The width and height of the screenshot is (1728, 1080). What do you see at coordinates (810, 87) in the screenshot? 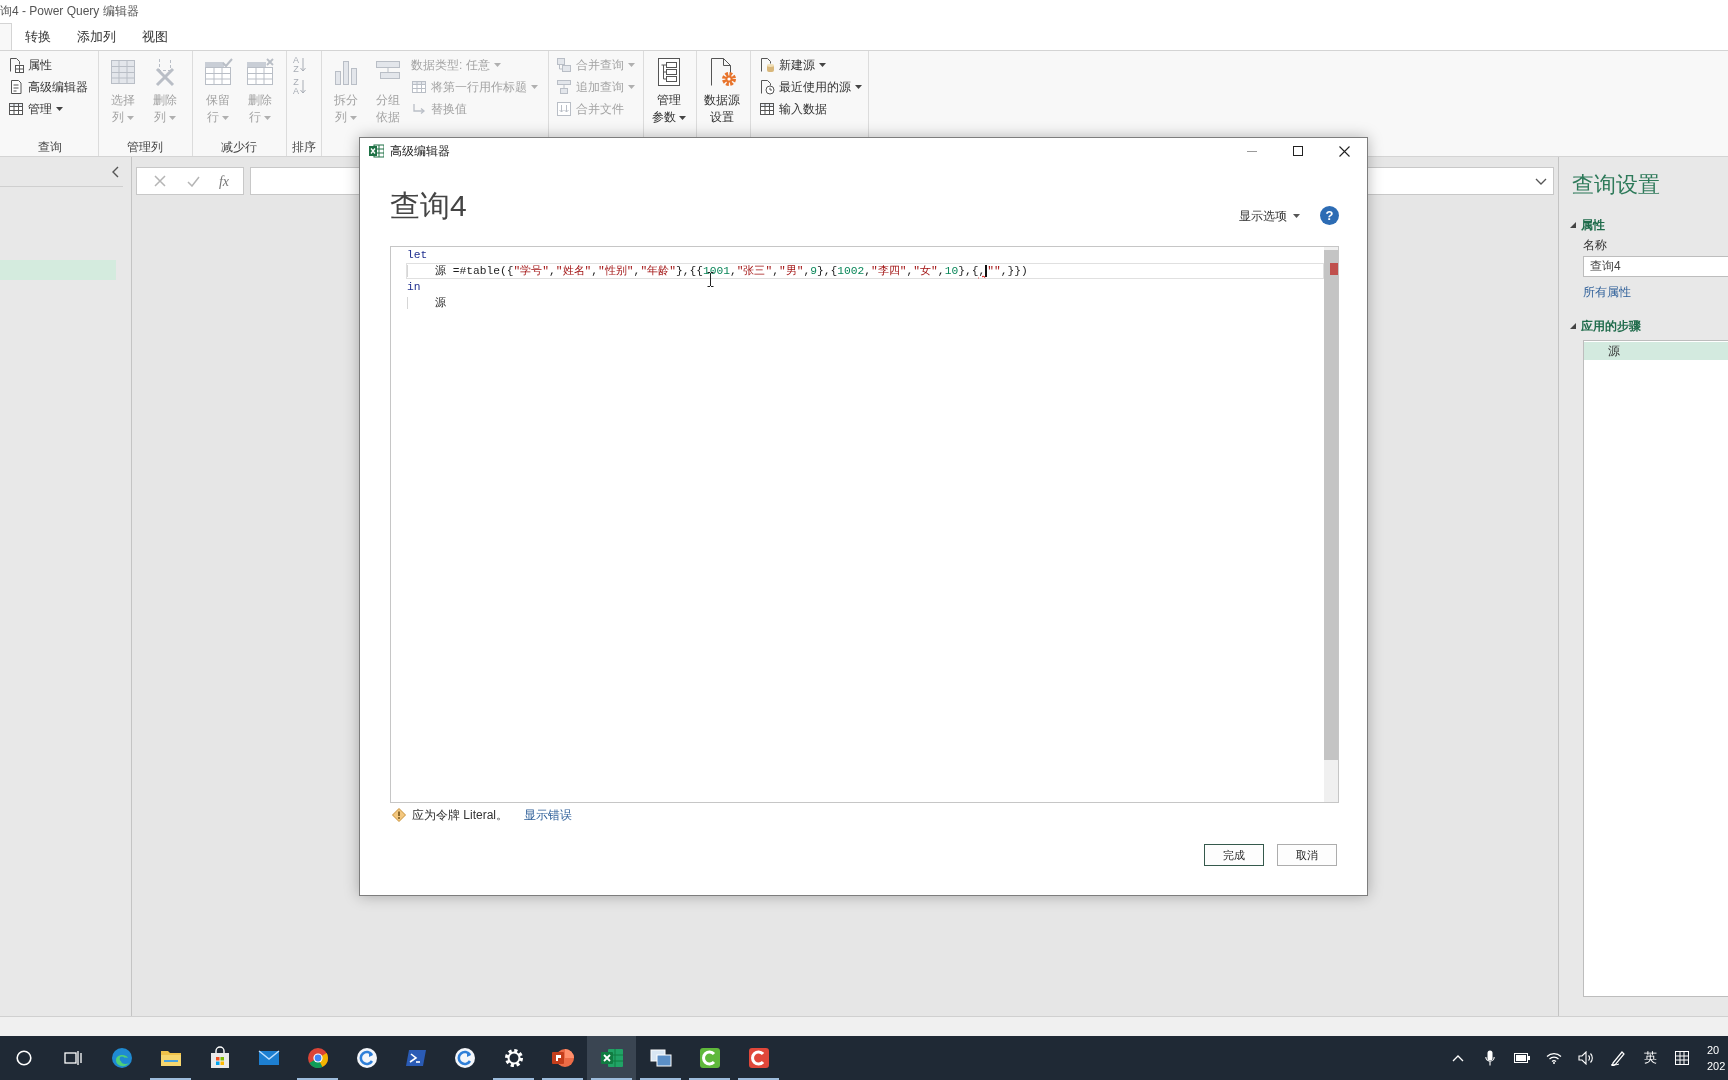
I see `ribbon-button: 最近使用的源` at bounding box center [810, 87].